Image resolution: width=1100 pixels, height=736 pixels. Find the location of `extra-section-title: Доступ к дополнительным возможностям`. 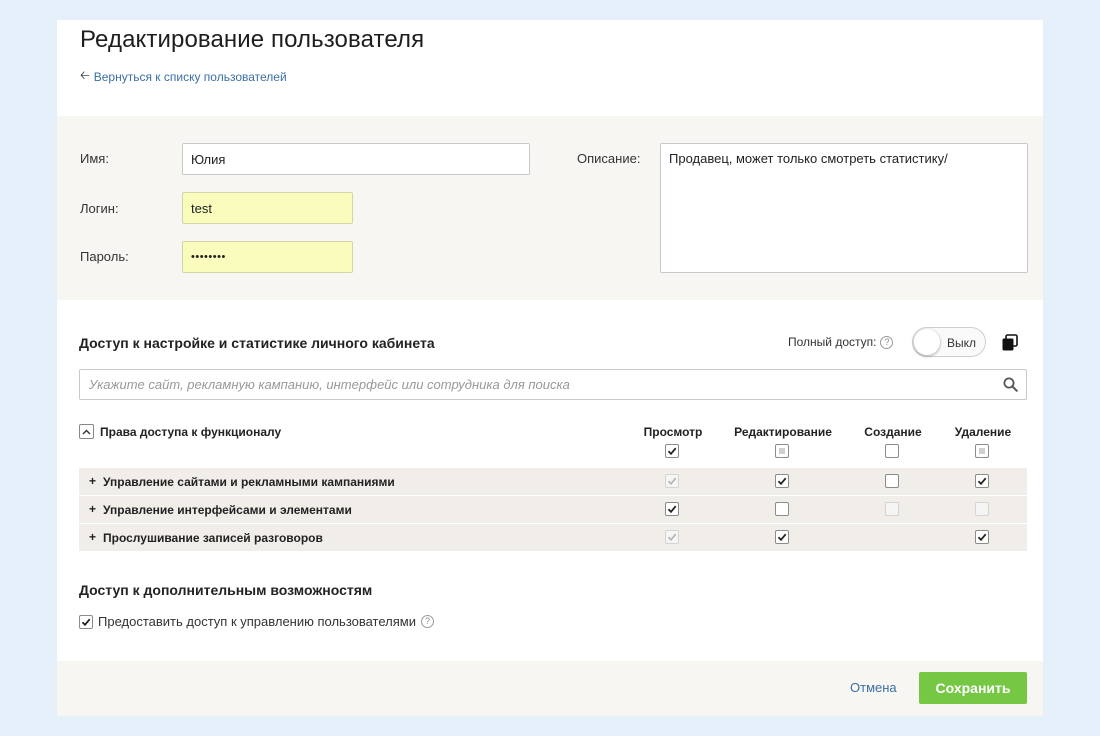

extra-section-title: Доступ к дополнительным возможностям is located at coordinates (226, 590).